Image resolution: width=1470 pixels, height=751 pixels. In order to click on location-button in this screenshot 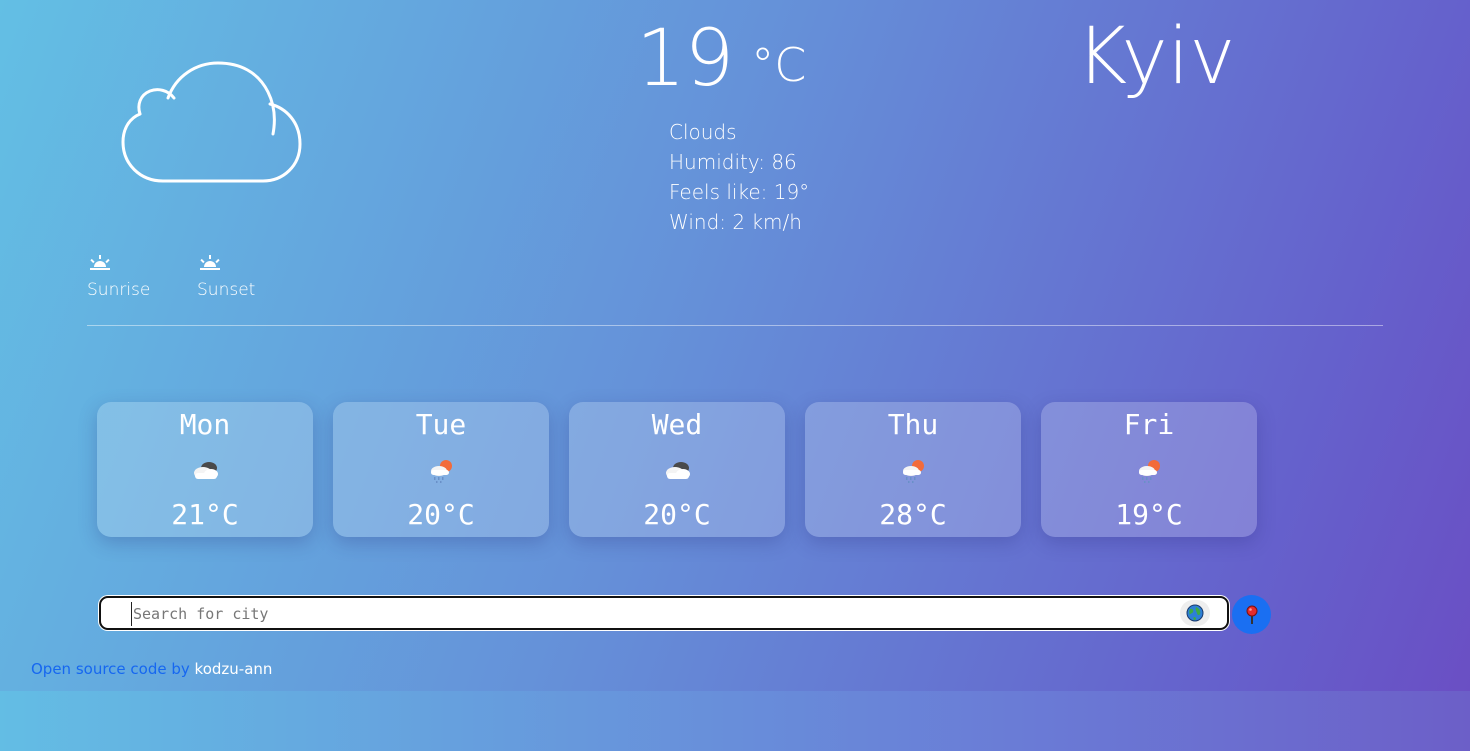, I will do `click(1251, 614)`.